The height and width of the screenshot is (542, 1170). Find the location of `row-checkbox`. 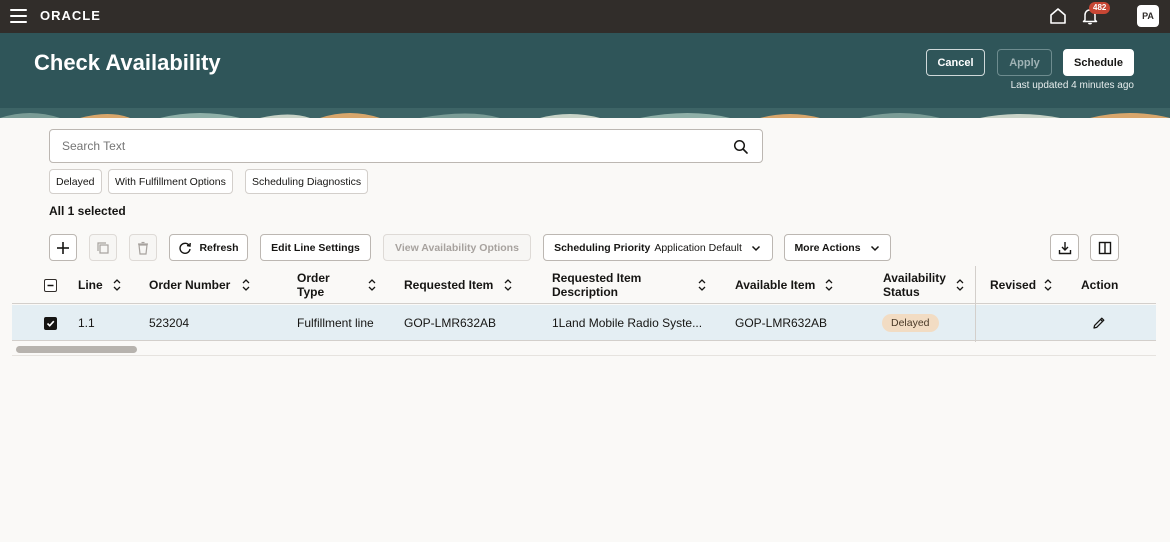

row-checkbox is located at coordinates (50, 323).